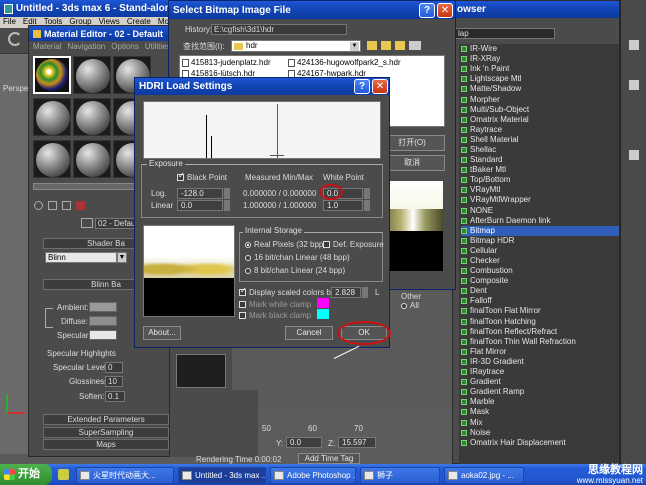 This screenshot has height=485, width=646. What do you see at coordinates (86, 8) in the screenshot?
I see `max-title-bar: Untitled - 3ds max 6 - Stand-alone Lice` at bounding box center [86, 8].